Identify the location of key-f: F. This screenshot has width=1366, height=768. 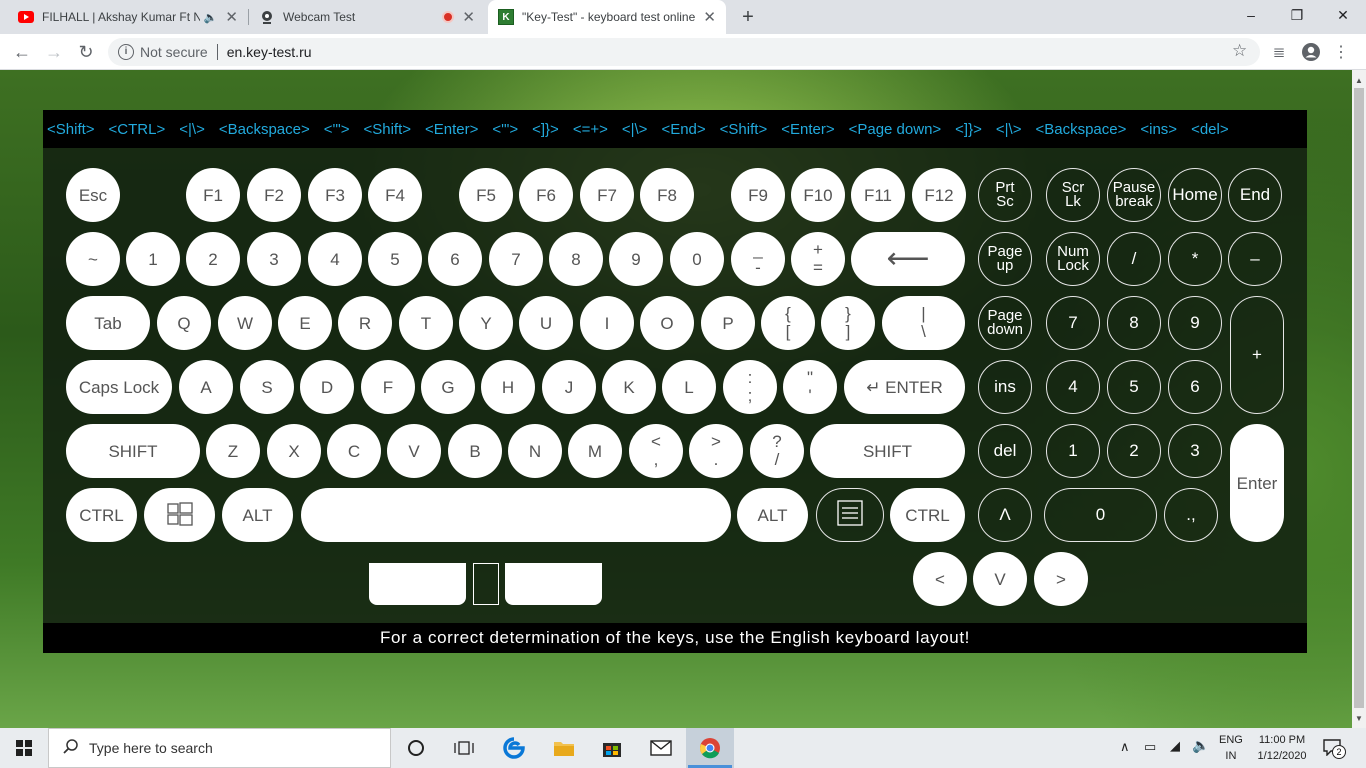
(388, 387).